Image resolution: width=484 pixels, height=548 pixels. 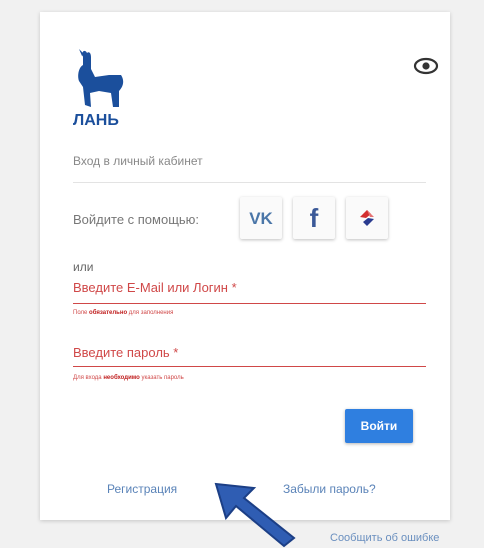 I want to click on svg-text: f, so click(x=314, y=218).